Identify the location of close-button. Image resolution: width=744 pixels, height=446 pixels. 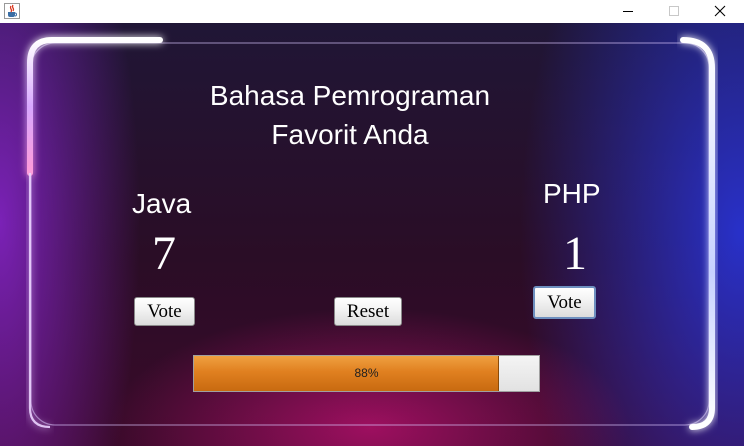
(720, 11).